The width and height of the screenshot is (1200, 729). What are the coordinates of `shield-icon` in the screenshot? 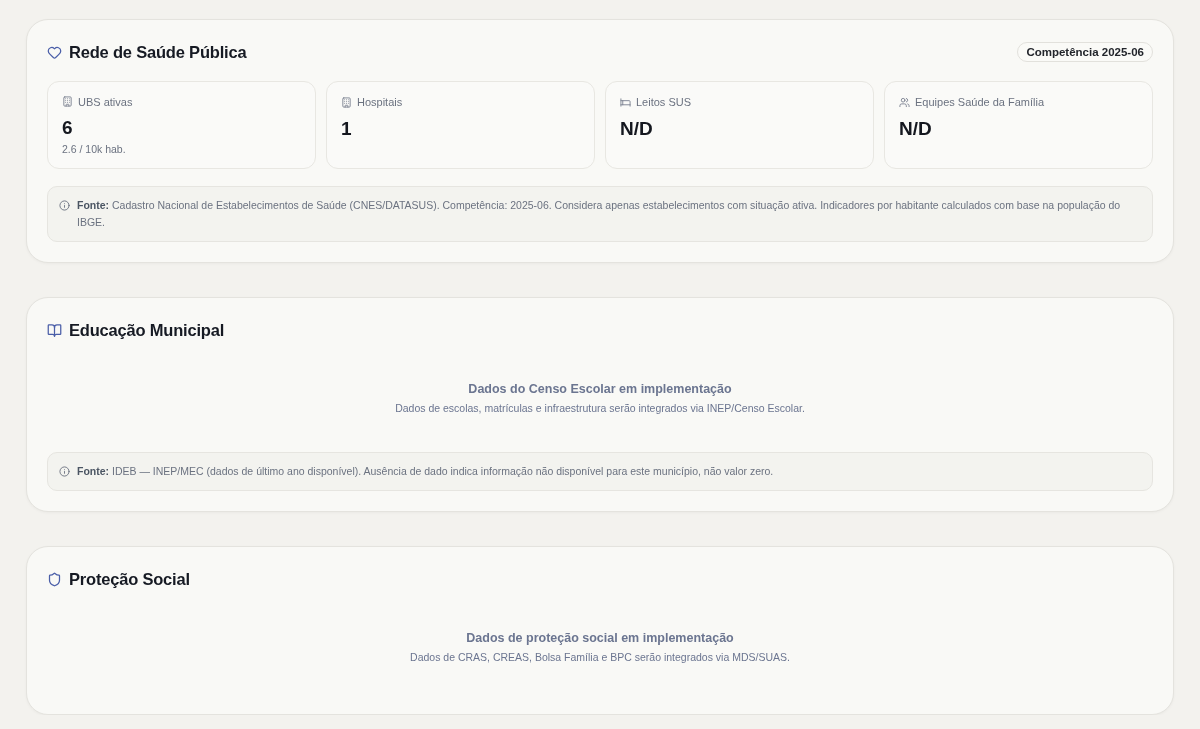 It's located at (54, 579).